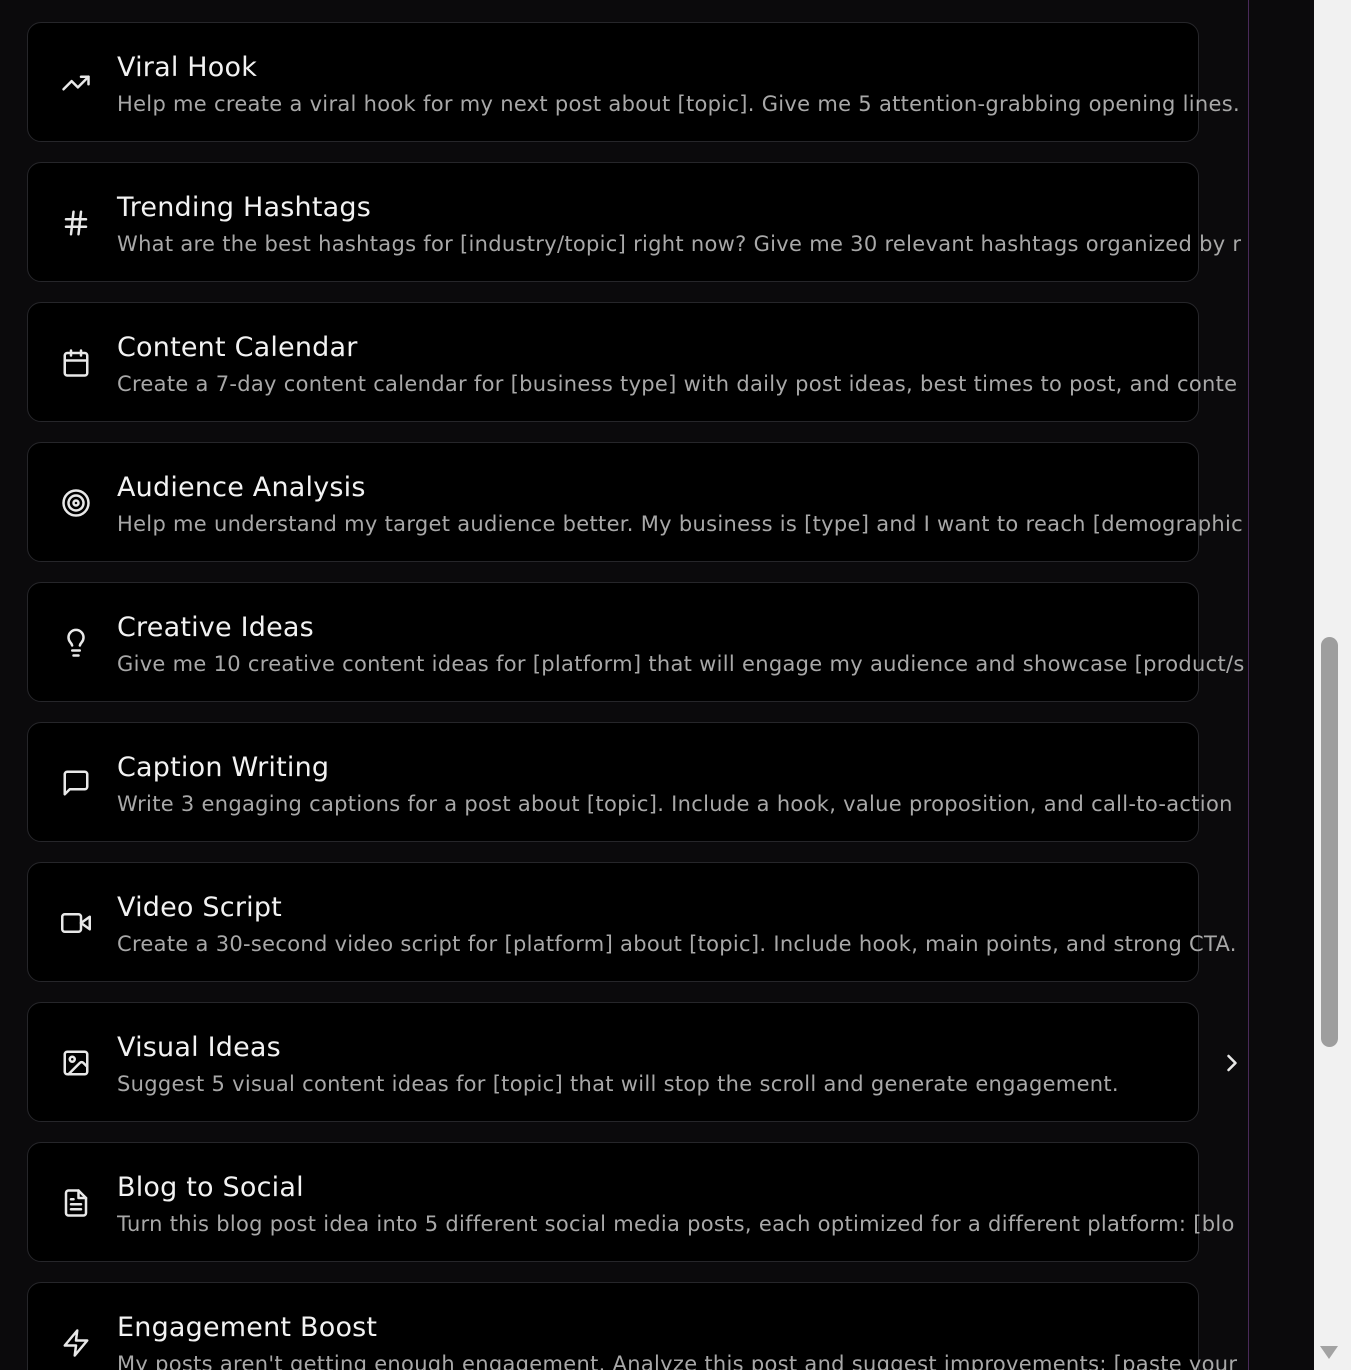 The width and height of the screenshot is (1351, 1370). Describe the element at coordinates (76, 643) in the screenshot. I see `lightbulb-icon` at that location.